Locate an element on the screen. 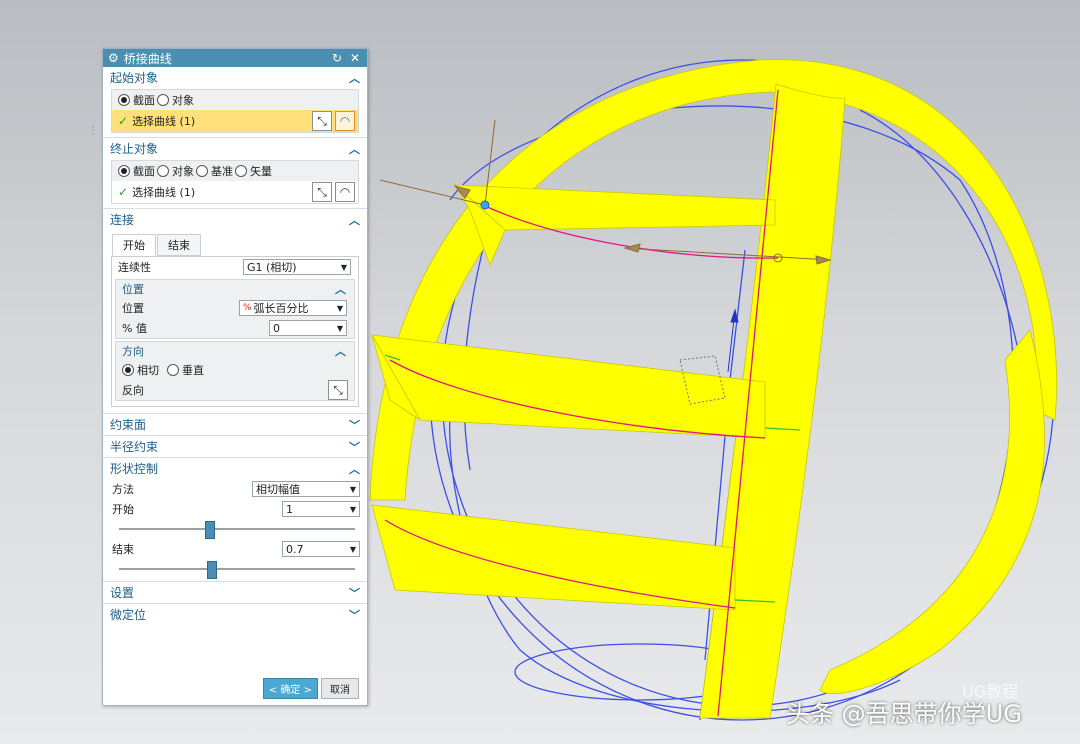 Image resolution: width=1080 pixels, height=744 pixels. start-slider is located at coordinates (237, 529).